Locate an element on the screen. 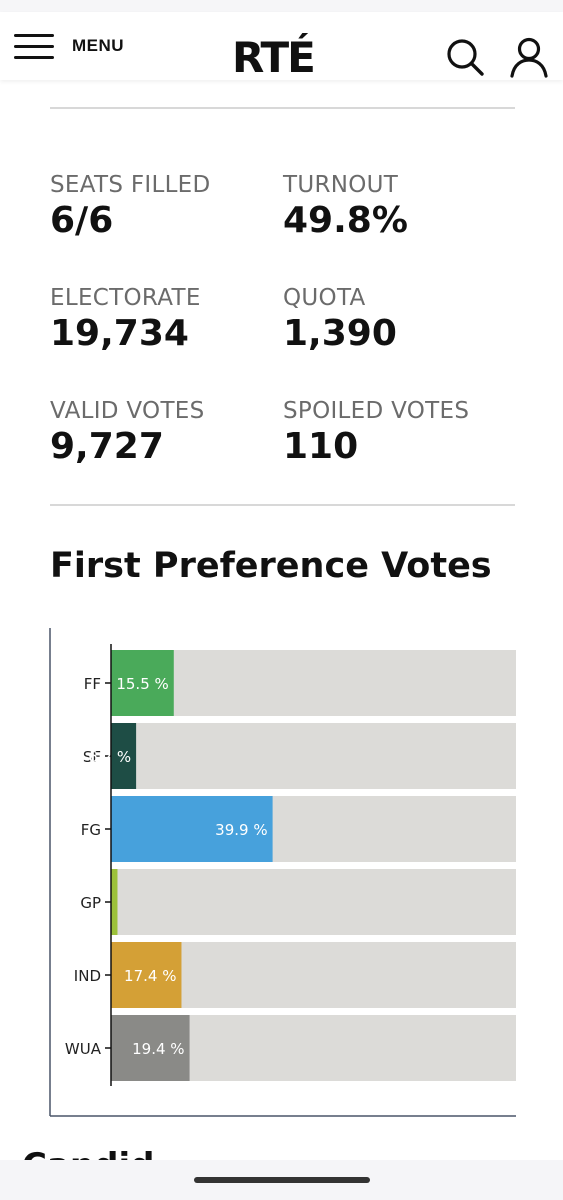 This screenshot has height=1200, width=563. y-tick-label: FF is located at coordinates (92, 684).